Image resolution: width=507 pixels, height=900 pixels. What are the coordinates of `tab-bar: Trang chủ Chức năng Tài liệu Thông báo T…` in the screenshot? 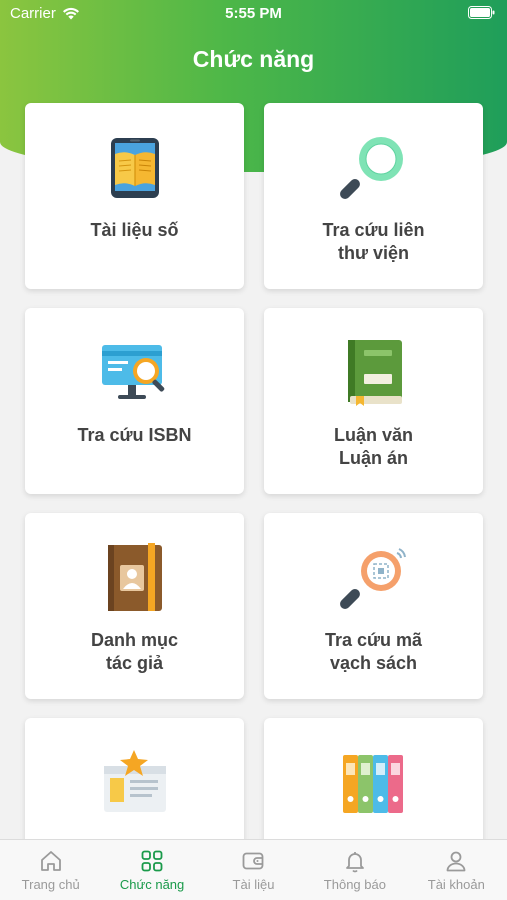 It's located at (253, 869).